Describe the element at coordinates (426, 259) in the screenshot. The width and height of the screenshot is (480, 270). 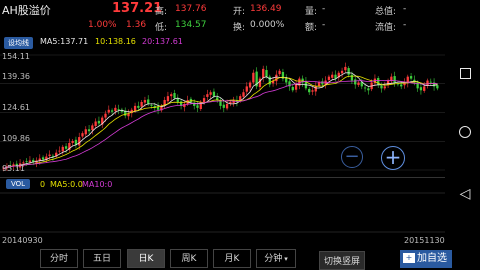
I see `add-watchlist-button: + 加自选` at that location.